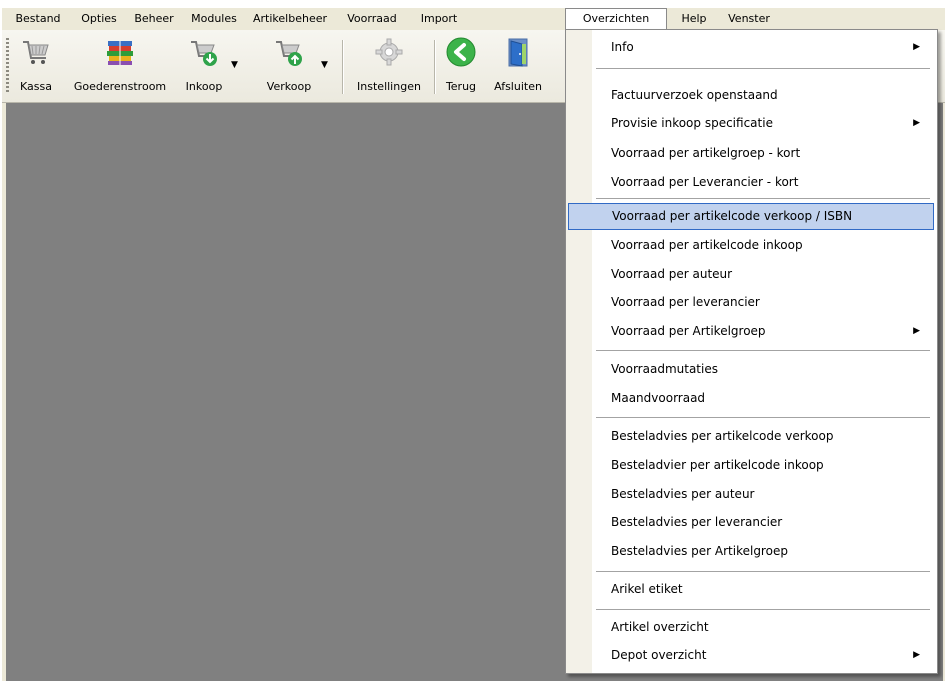 The height and width of the screenshot is (681, 947). I want to click on instellingen-label: Instellingen, so click(389, 86).